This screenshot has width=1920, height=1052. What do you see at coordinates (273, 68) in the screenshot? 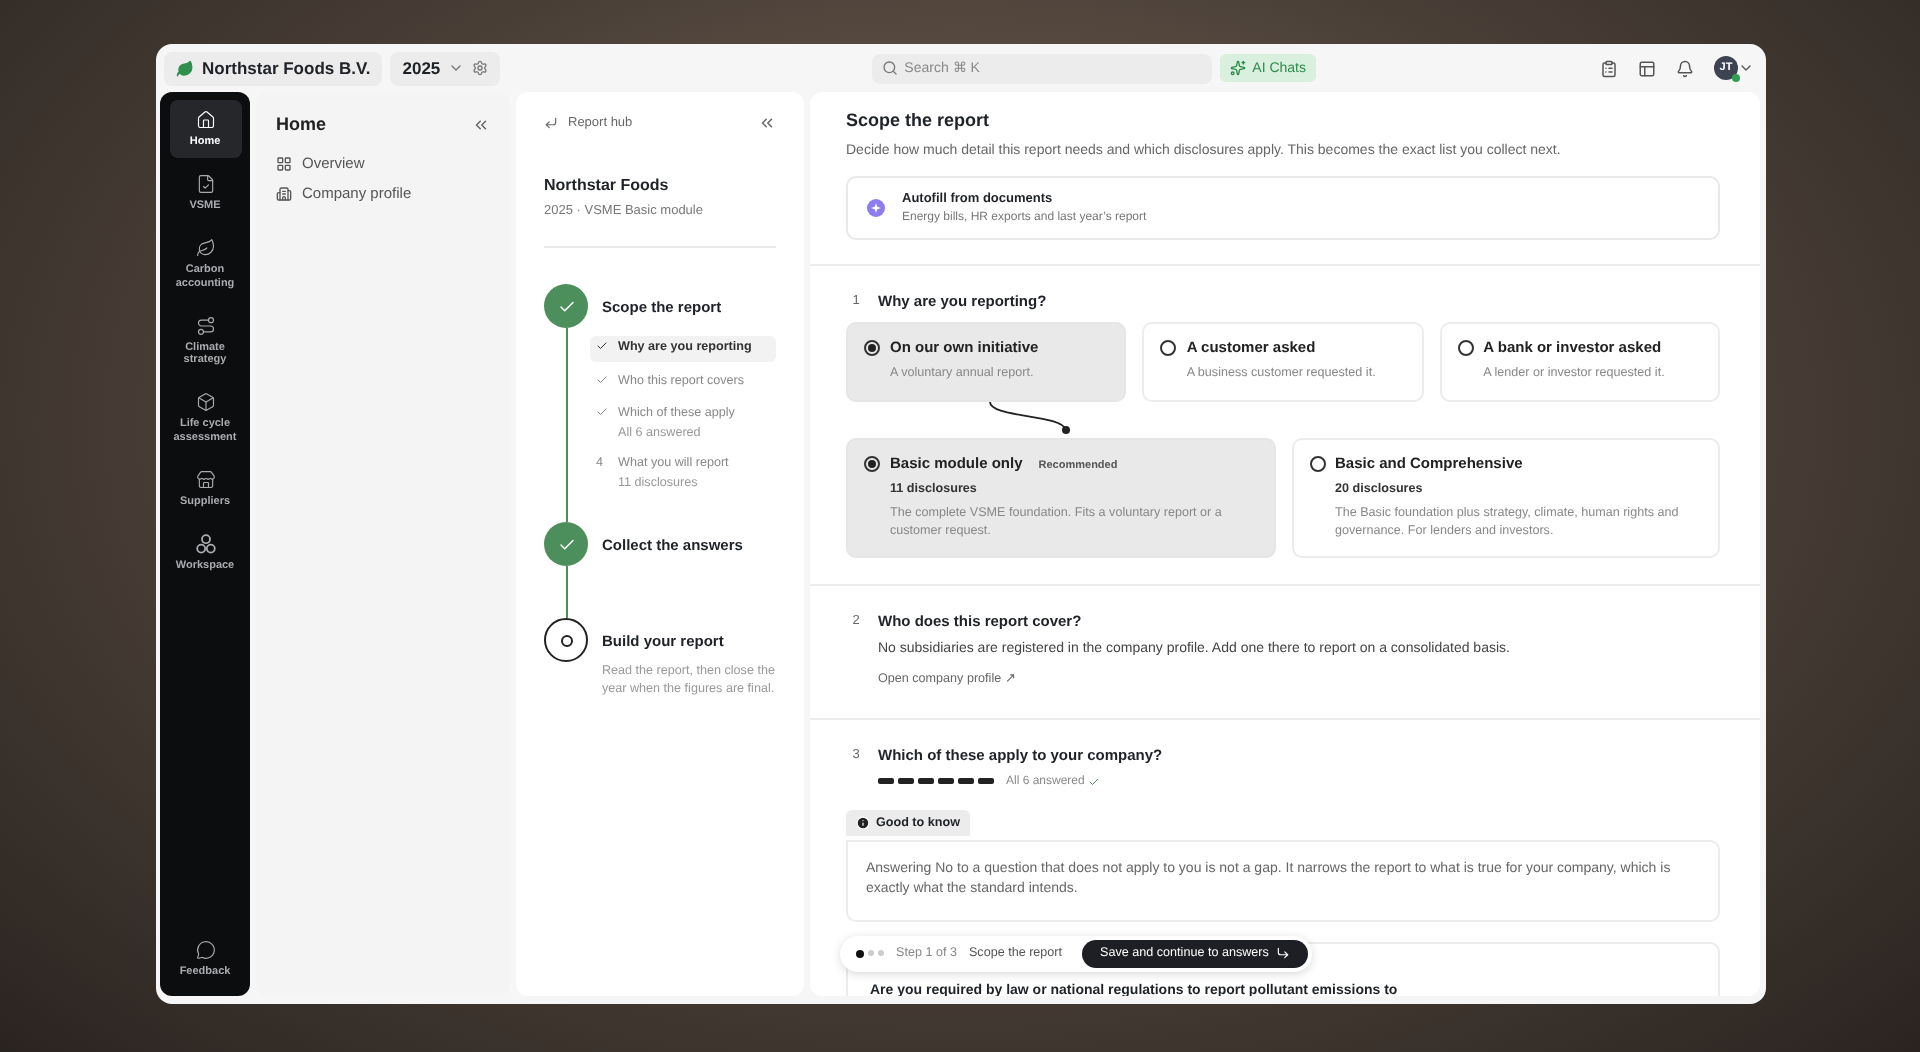
I see `organization-selector: Northstar Foods B.V.` at bounding box center [273, 68].